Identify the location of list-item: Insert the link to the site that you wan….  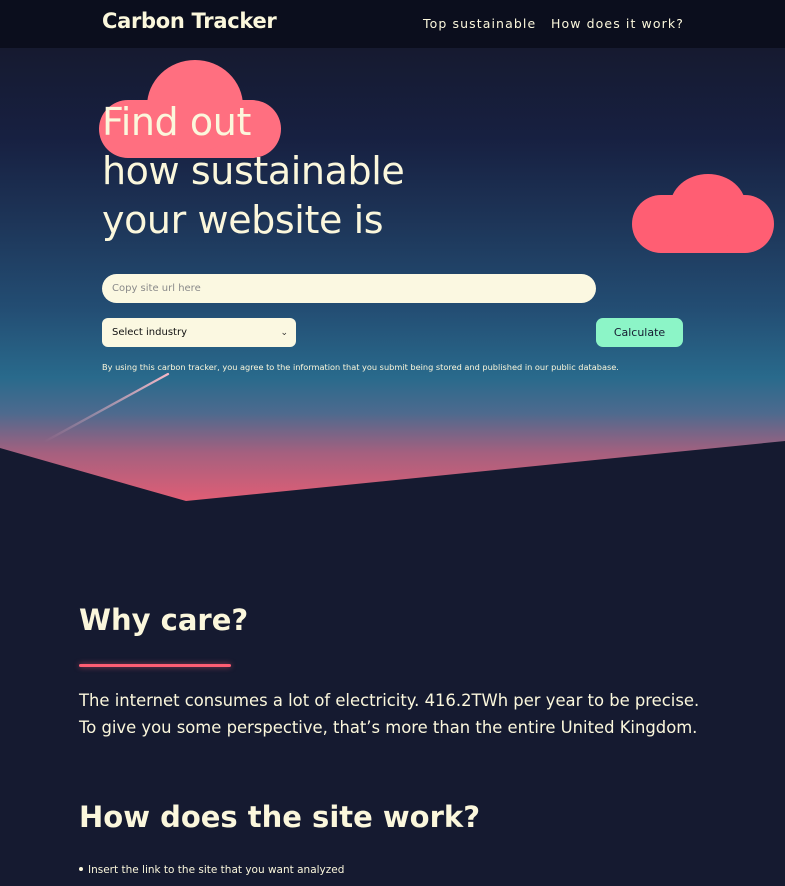
(211, 870).